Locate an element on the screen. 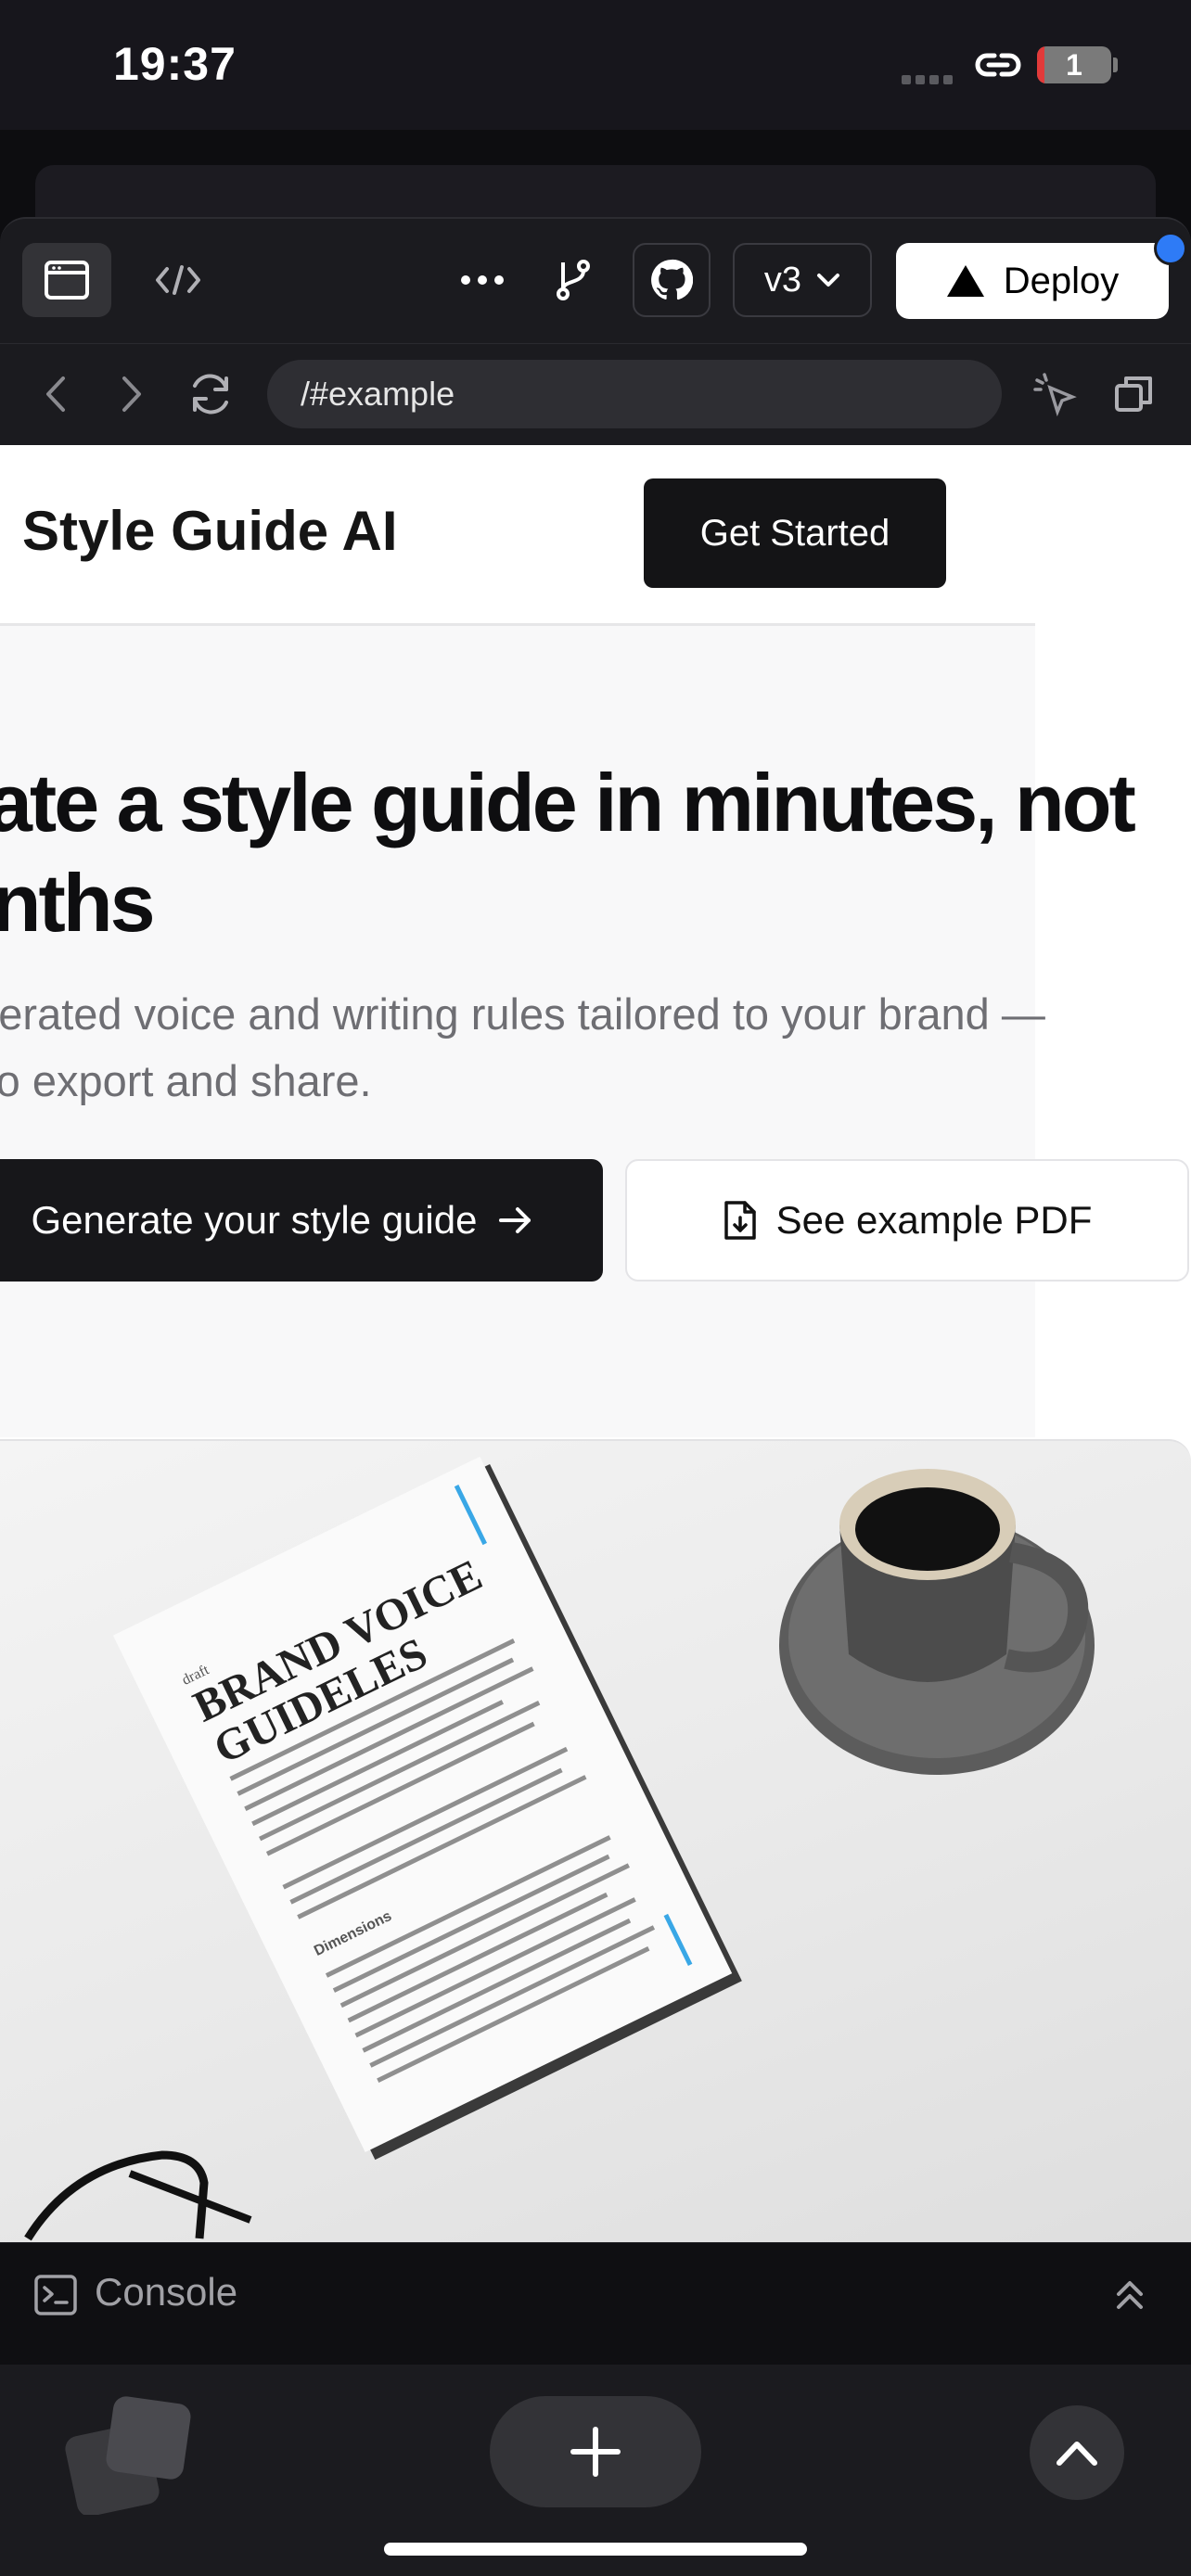 This screenshot has height=2576, width=1191. plus-icon is located at coordinates (595, 2452).